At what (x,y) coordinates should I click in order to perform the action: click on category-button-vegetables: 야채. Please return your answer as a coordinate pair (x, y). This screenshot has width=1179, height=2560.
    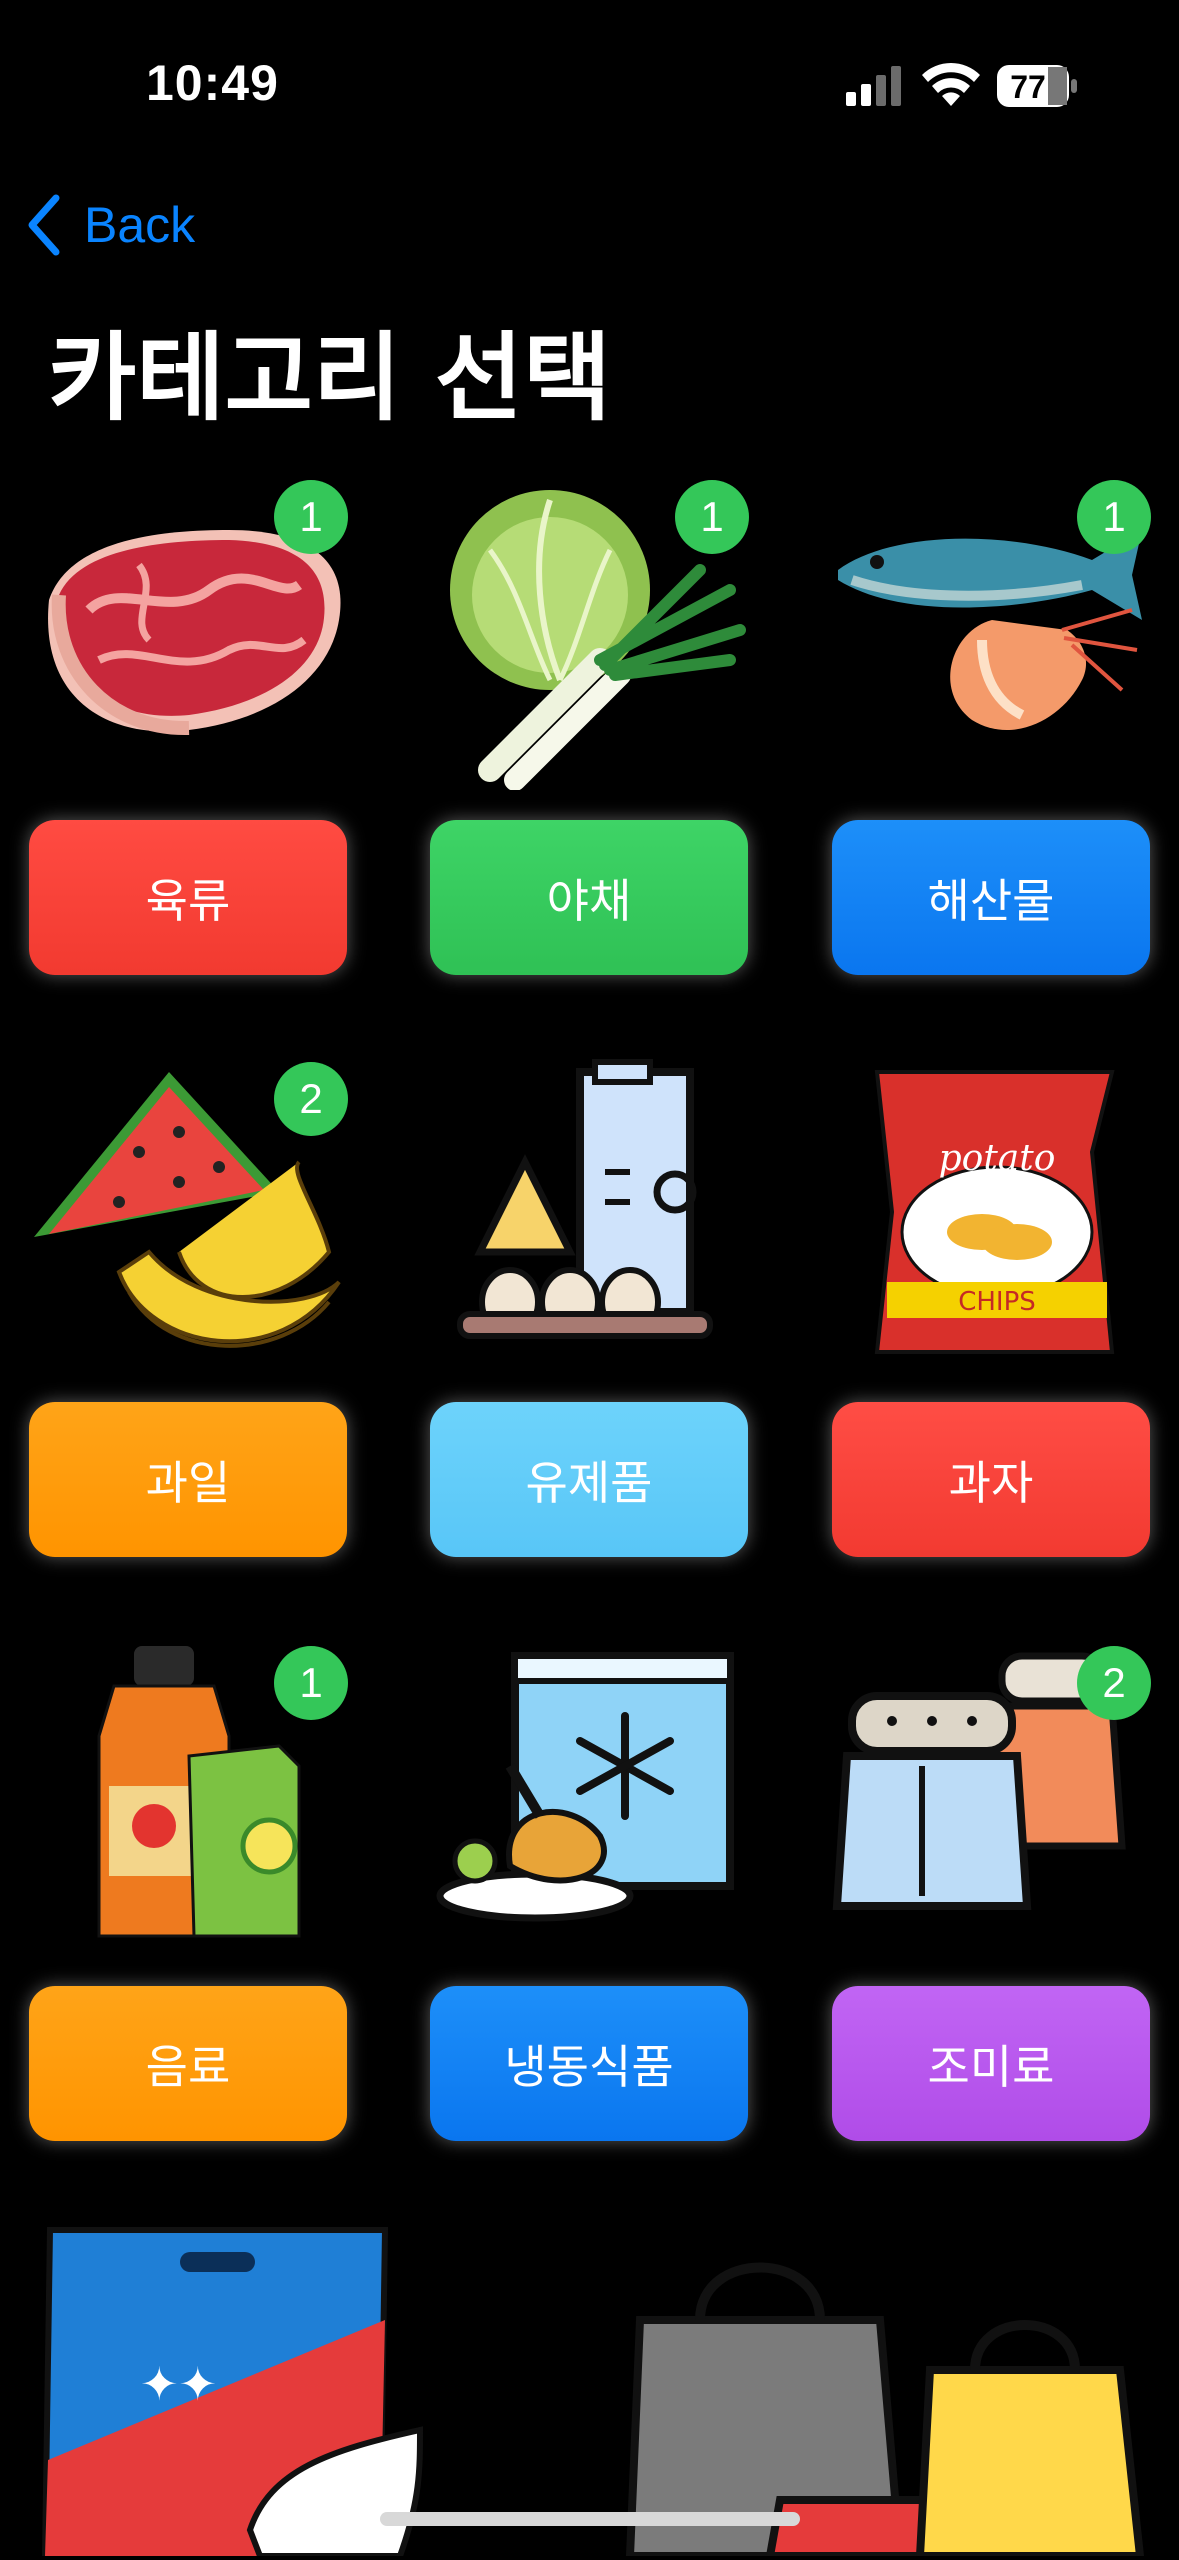
    Looking at the image, I should click on (589, 897).